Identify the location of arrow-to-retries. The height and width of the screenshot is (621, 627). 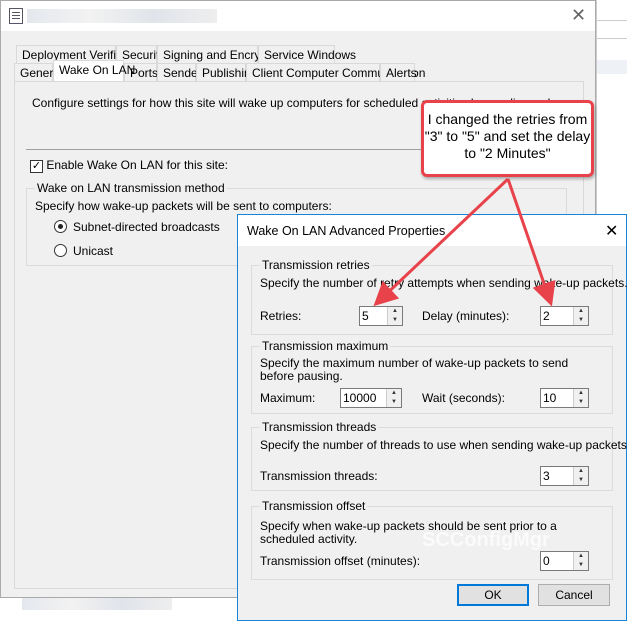
(441, 242).